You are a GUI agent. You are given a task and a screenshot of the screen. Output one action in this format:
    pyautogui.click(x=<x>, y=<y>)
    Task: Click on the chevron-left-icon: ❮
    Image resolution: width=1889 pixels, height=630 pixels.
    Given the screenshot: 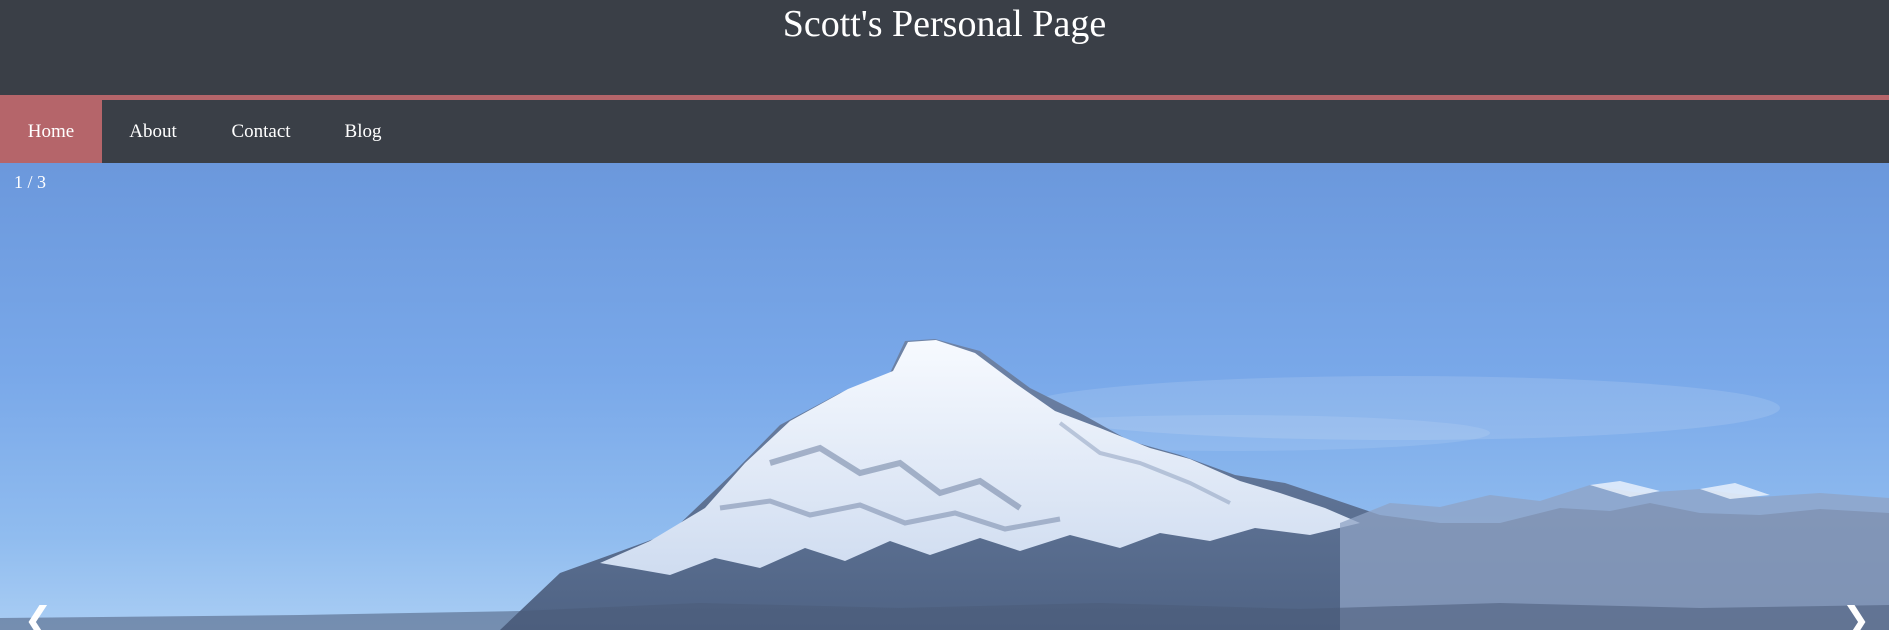 What is the action you would take?
    pyautogui.click(x=38, y=616)
    